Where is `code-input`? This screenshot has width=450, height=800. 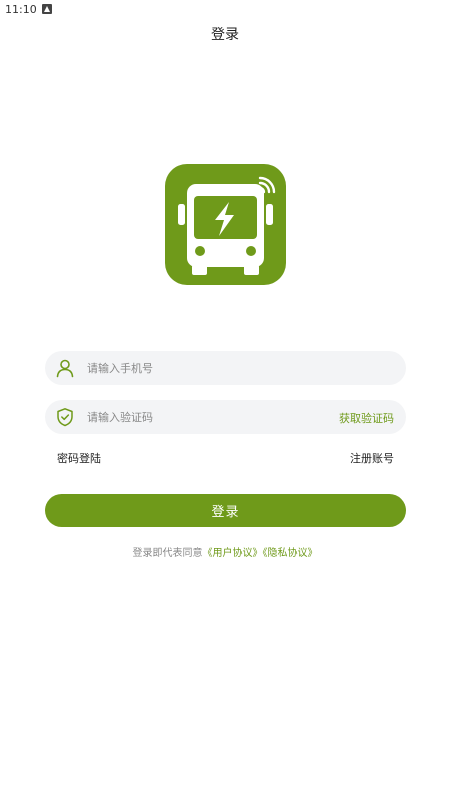
code-input is located at coordinates (207, 417).